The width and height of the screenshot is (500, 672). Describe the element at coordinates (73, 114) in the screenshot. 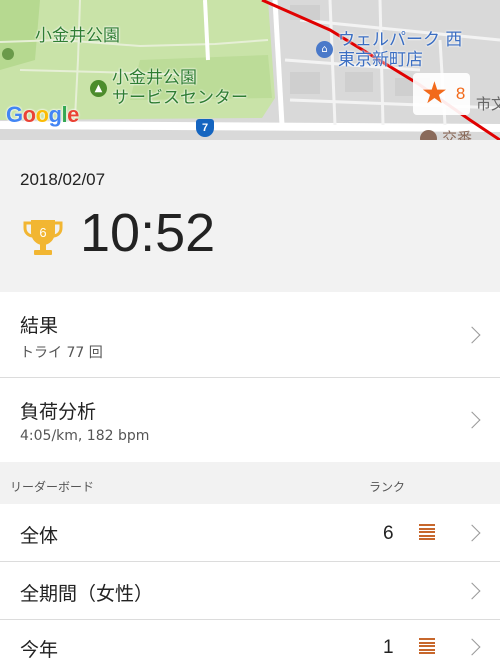

I see `google-letter: e` at that location.